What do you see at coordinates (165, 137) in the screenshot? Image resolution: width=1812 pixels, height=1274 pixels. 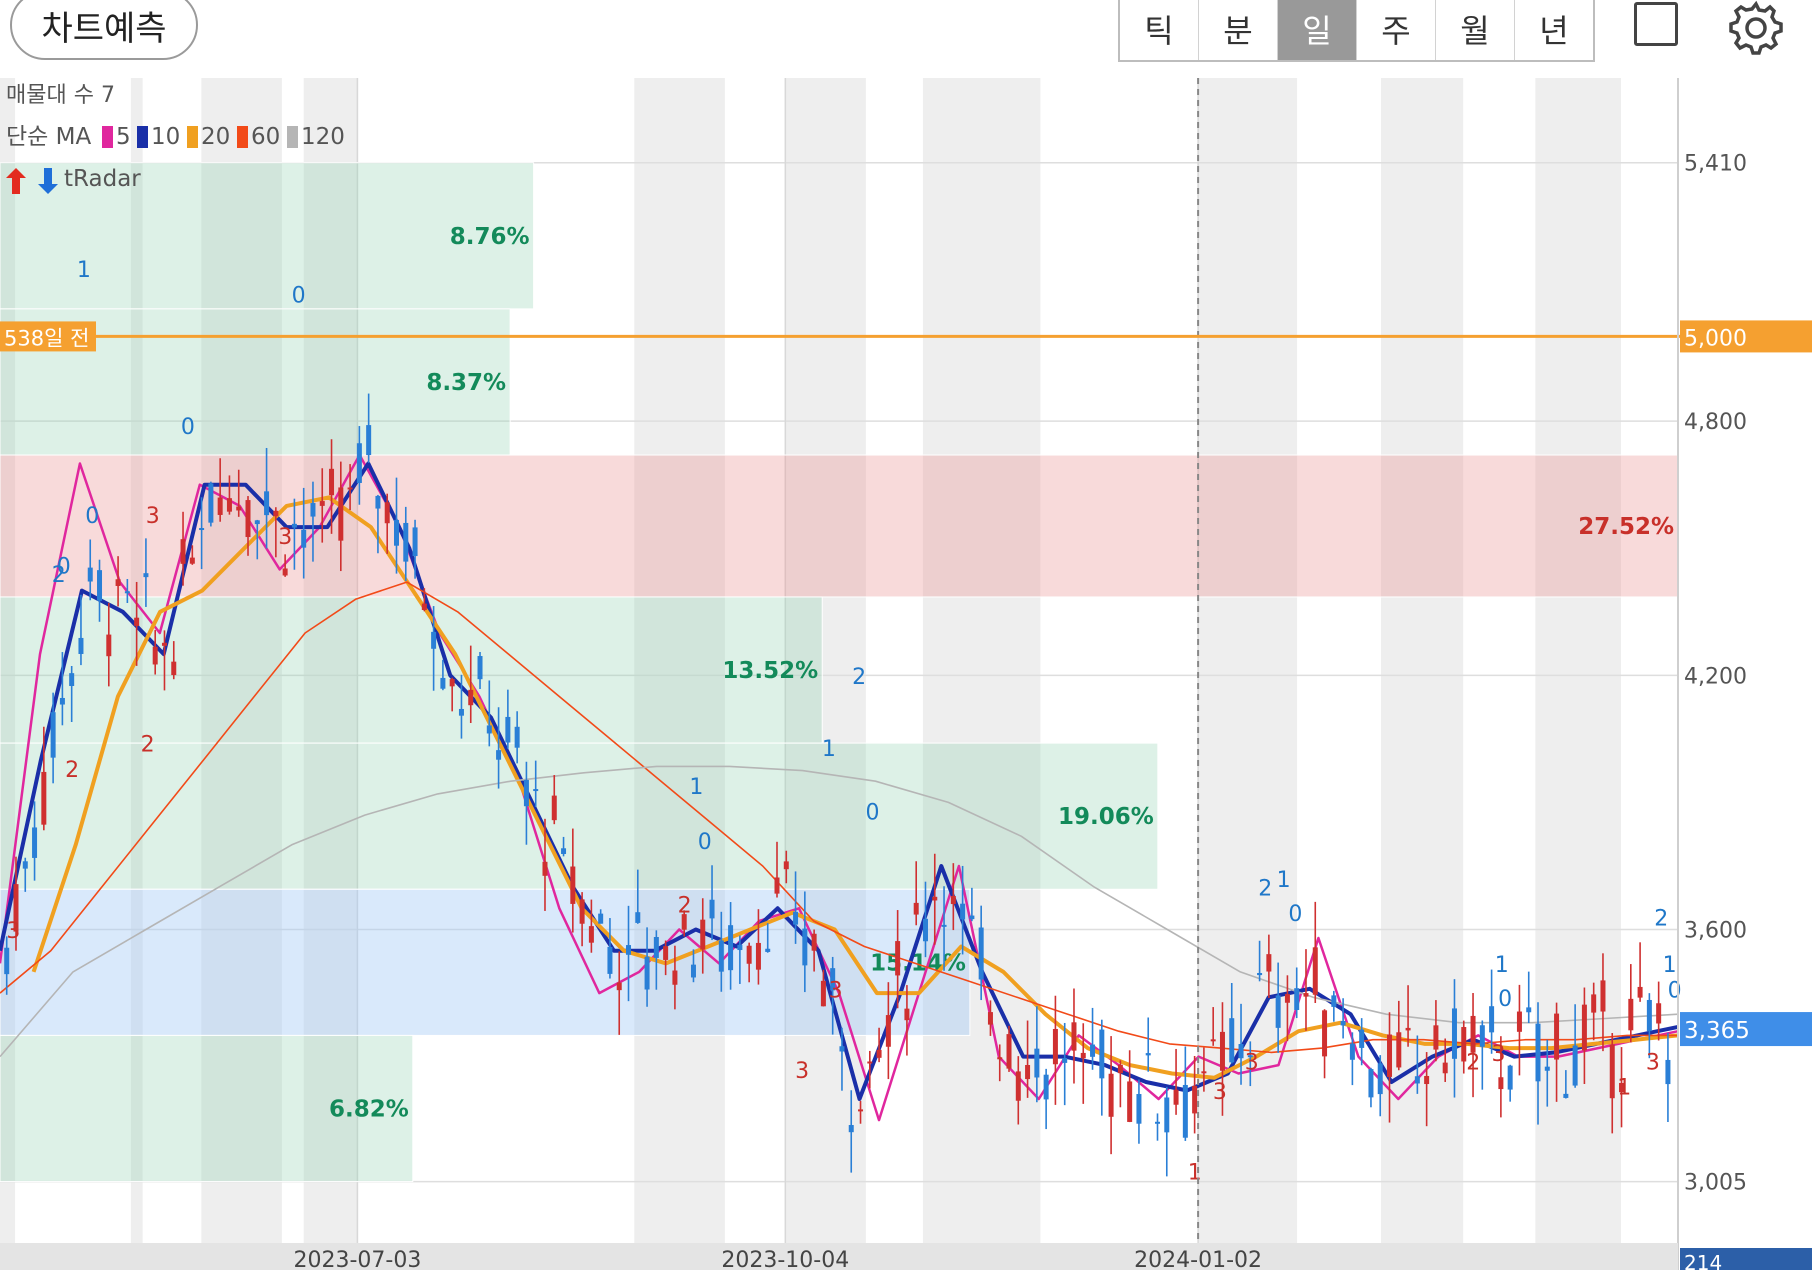 I see `ma-legend-label-10: 10` at bounding box center [165, 137].